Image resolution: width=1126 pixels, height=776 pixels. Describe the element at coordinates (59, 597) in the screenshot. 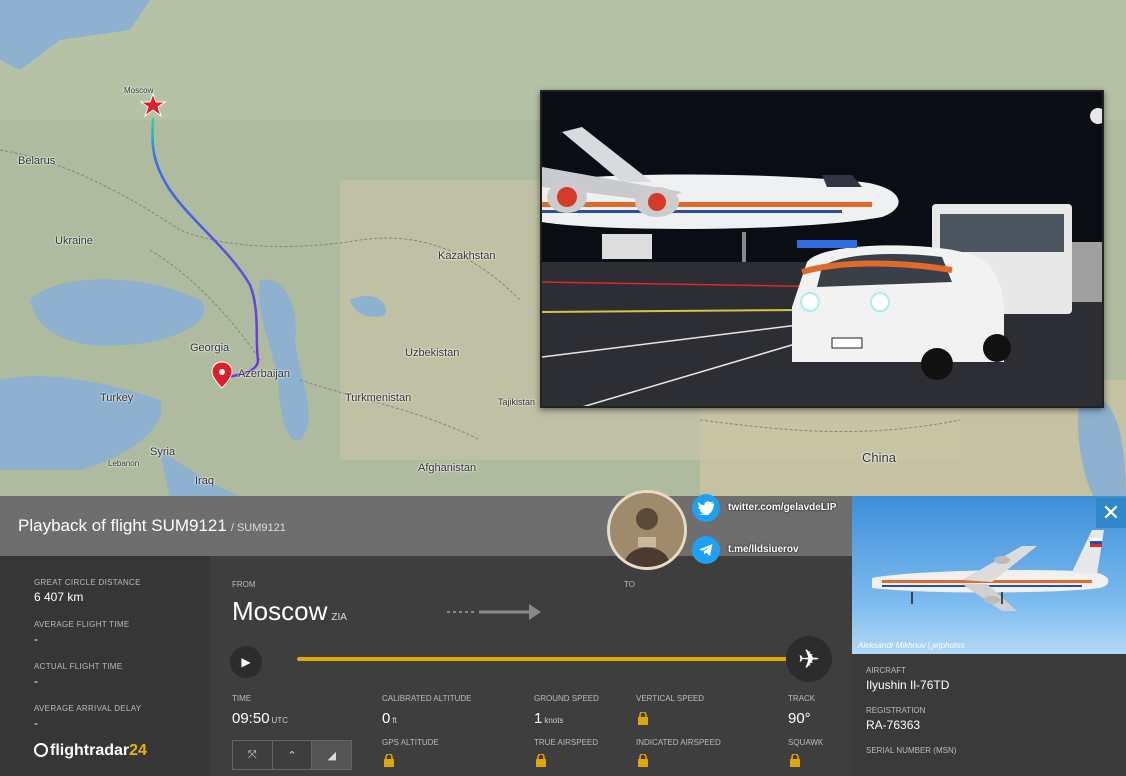

I see `gc-distance-value: 6 407 km` at that location.